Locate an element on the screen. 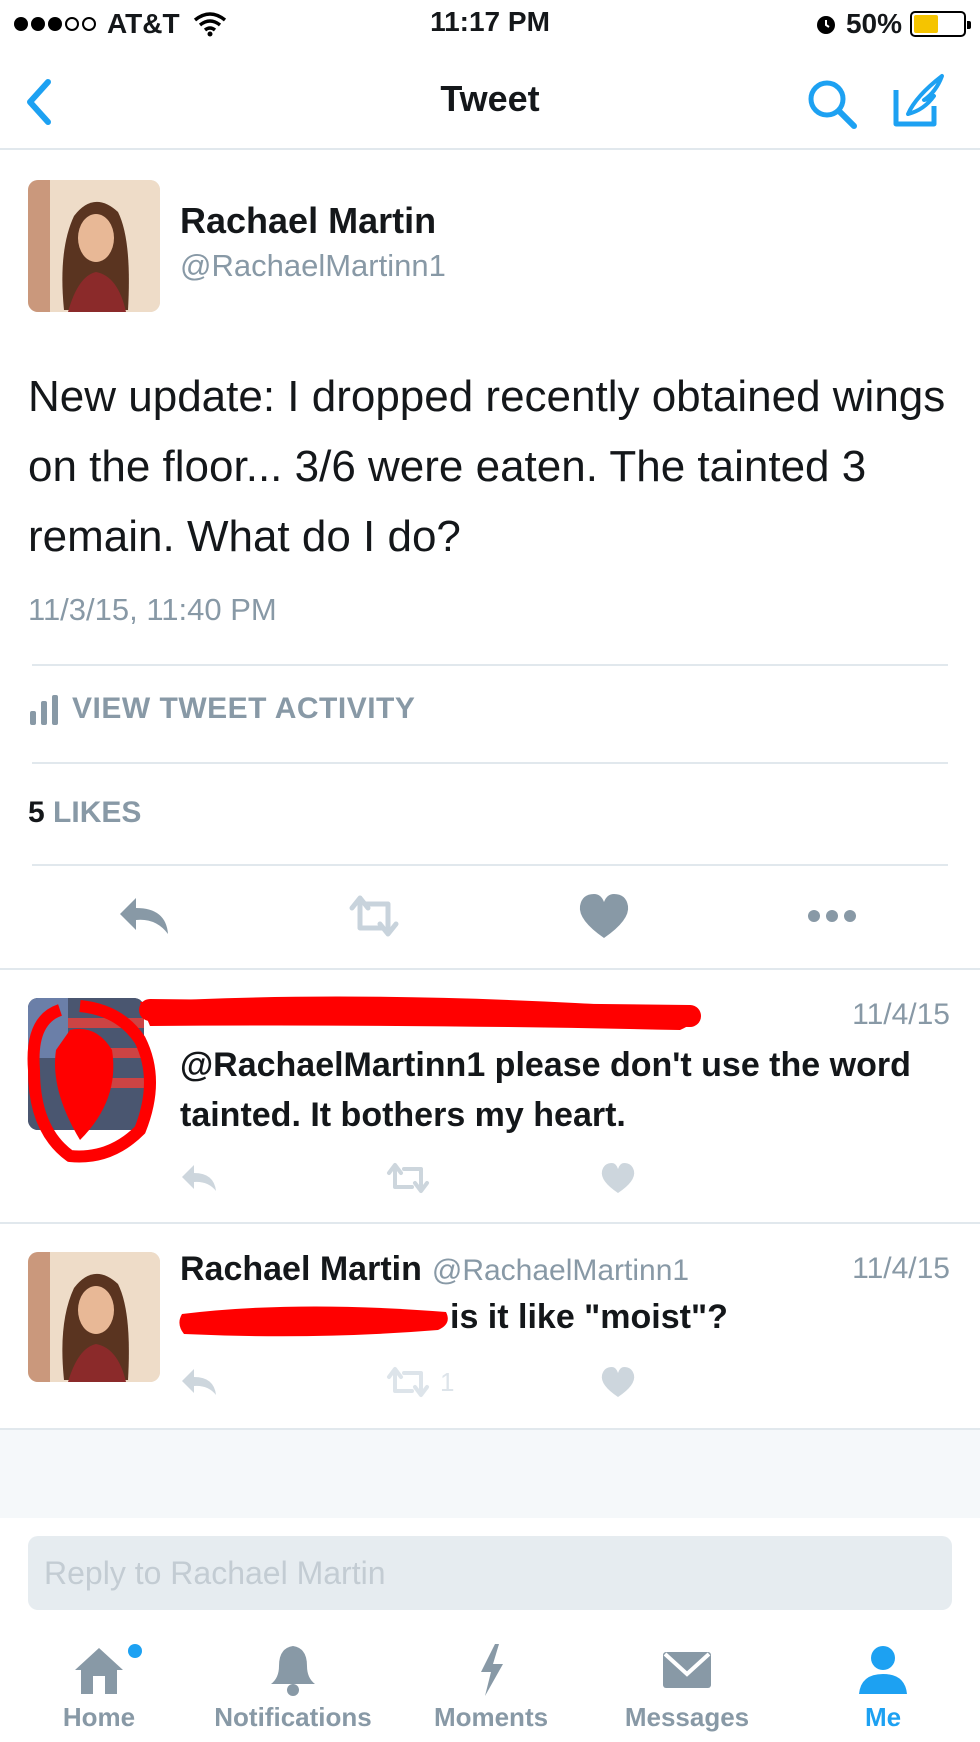 This screenshot has height=1742, width=980. navigation-bar: Tweet is located at coordinates (490, 102).